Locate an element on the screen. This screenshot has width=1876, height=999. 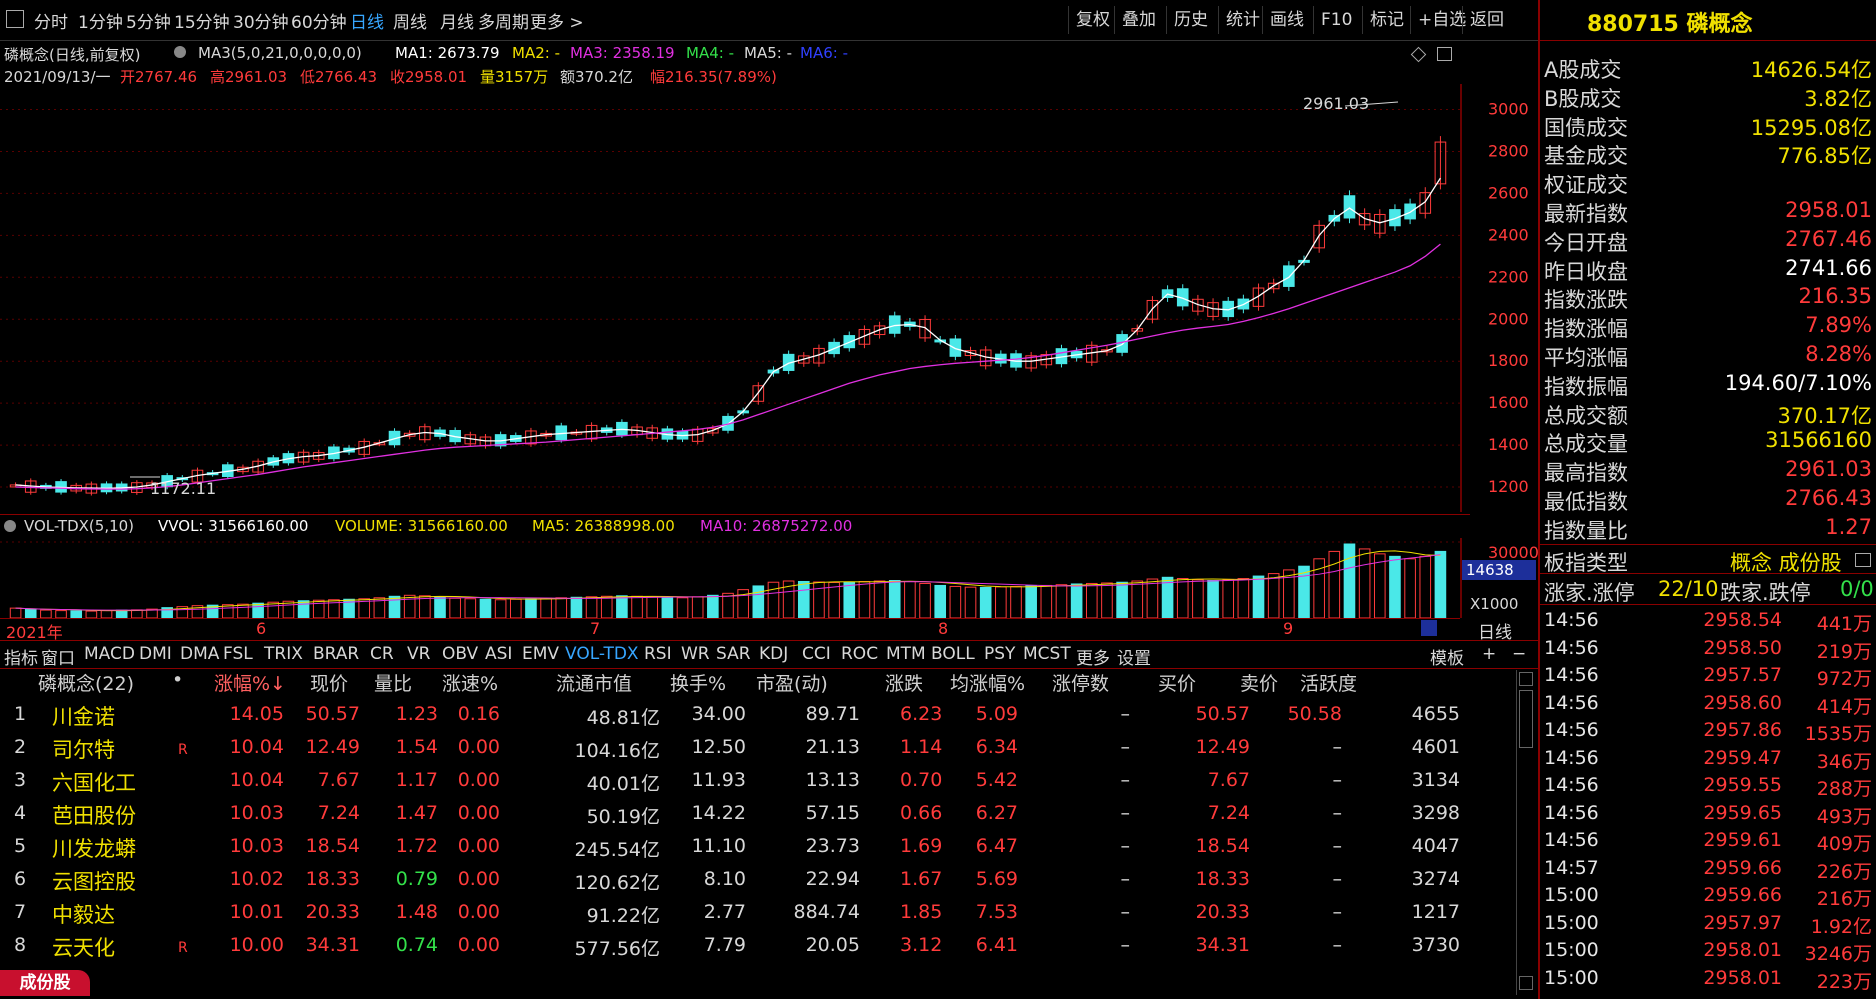
period-1: 1分钟 is located at coordinates (100, 20).